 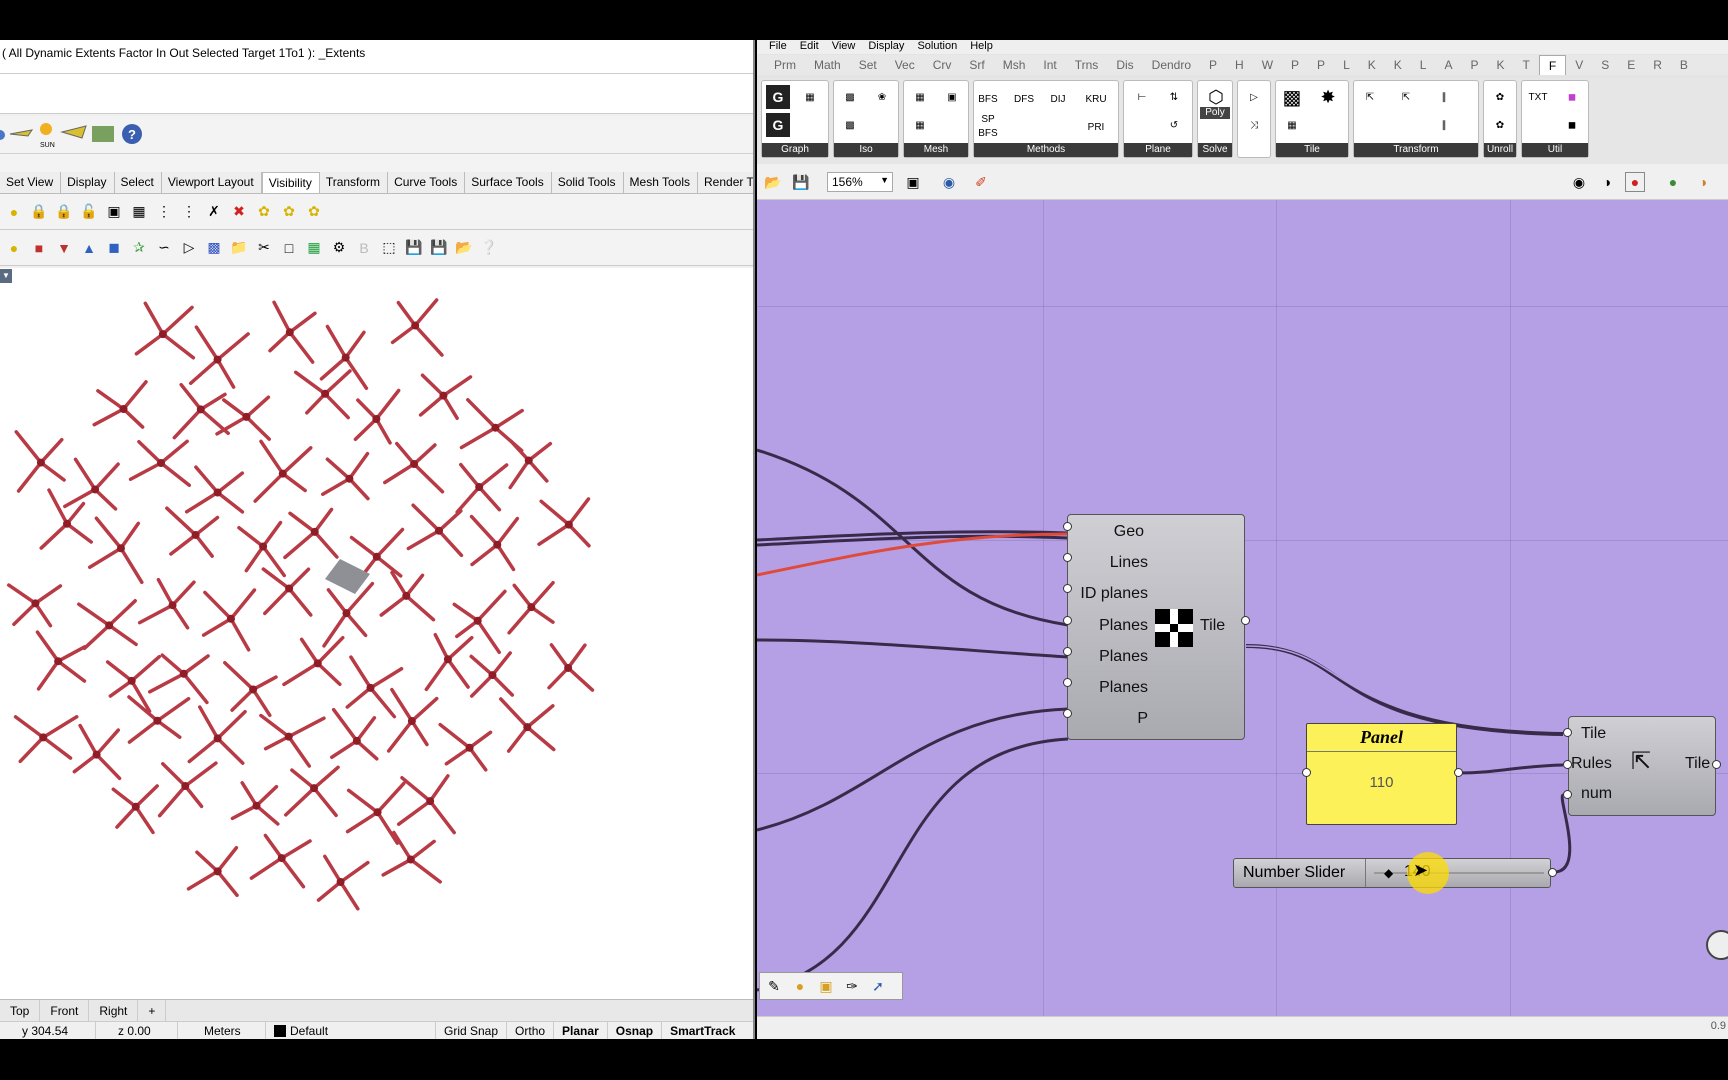 What do you see at coordinates (189, 248) in the screenshot?
I see `pointer-icon: ▷` at bounding box center [189, 248].